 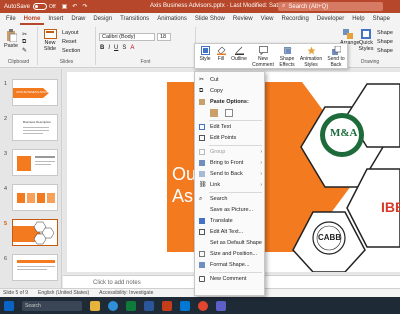 What do you see at coordinates (32, 19) in the screenshot?
I see `tab-home: Home` at bounding box center [32, 19].